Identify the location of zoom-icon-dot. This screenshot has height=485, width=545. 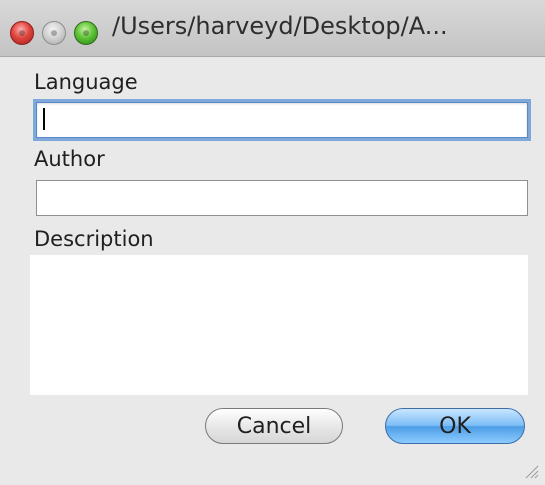
(86, 33).